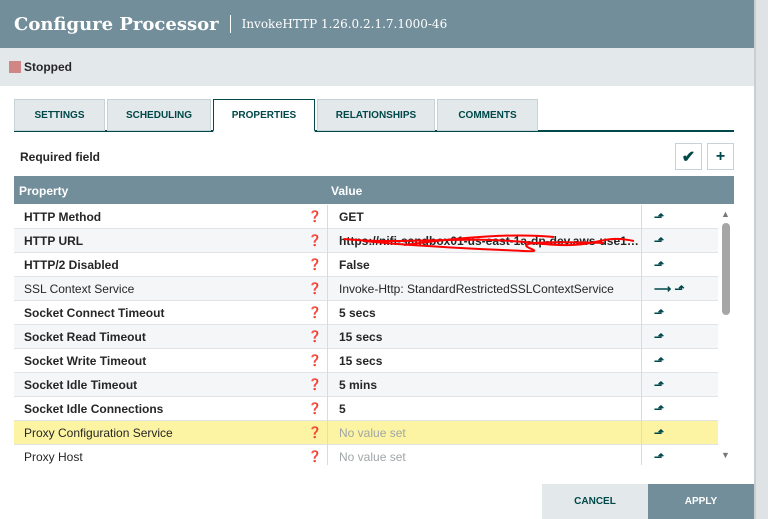  Describe the element at coordinates (374, 190) in the screenshot. I see `table-header: Property Value` at that location.